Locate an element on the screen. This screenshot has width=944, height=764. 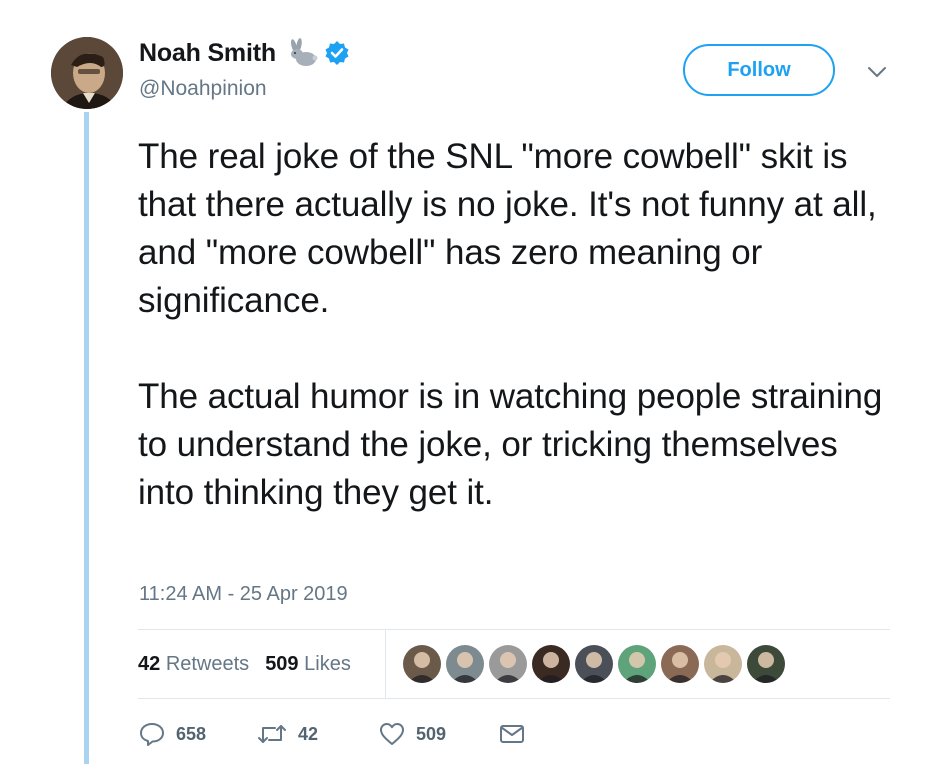
envelope-icon is located at coordinates (512, 734).